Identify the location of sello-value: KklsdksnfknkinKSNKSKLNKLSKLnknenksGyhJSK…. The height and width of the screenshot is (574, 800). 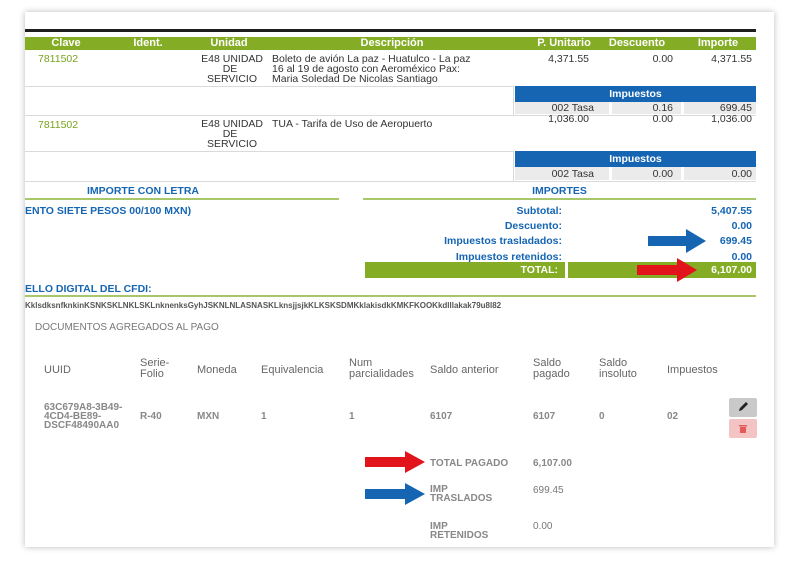
(263, 305).